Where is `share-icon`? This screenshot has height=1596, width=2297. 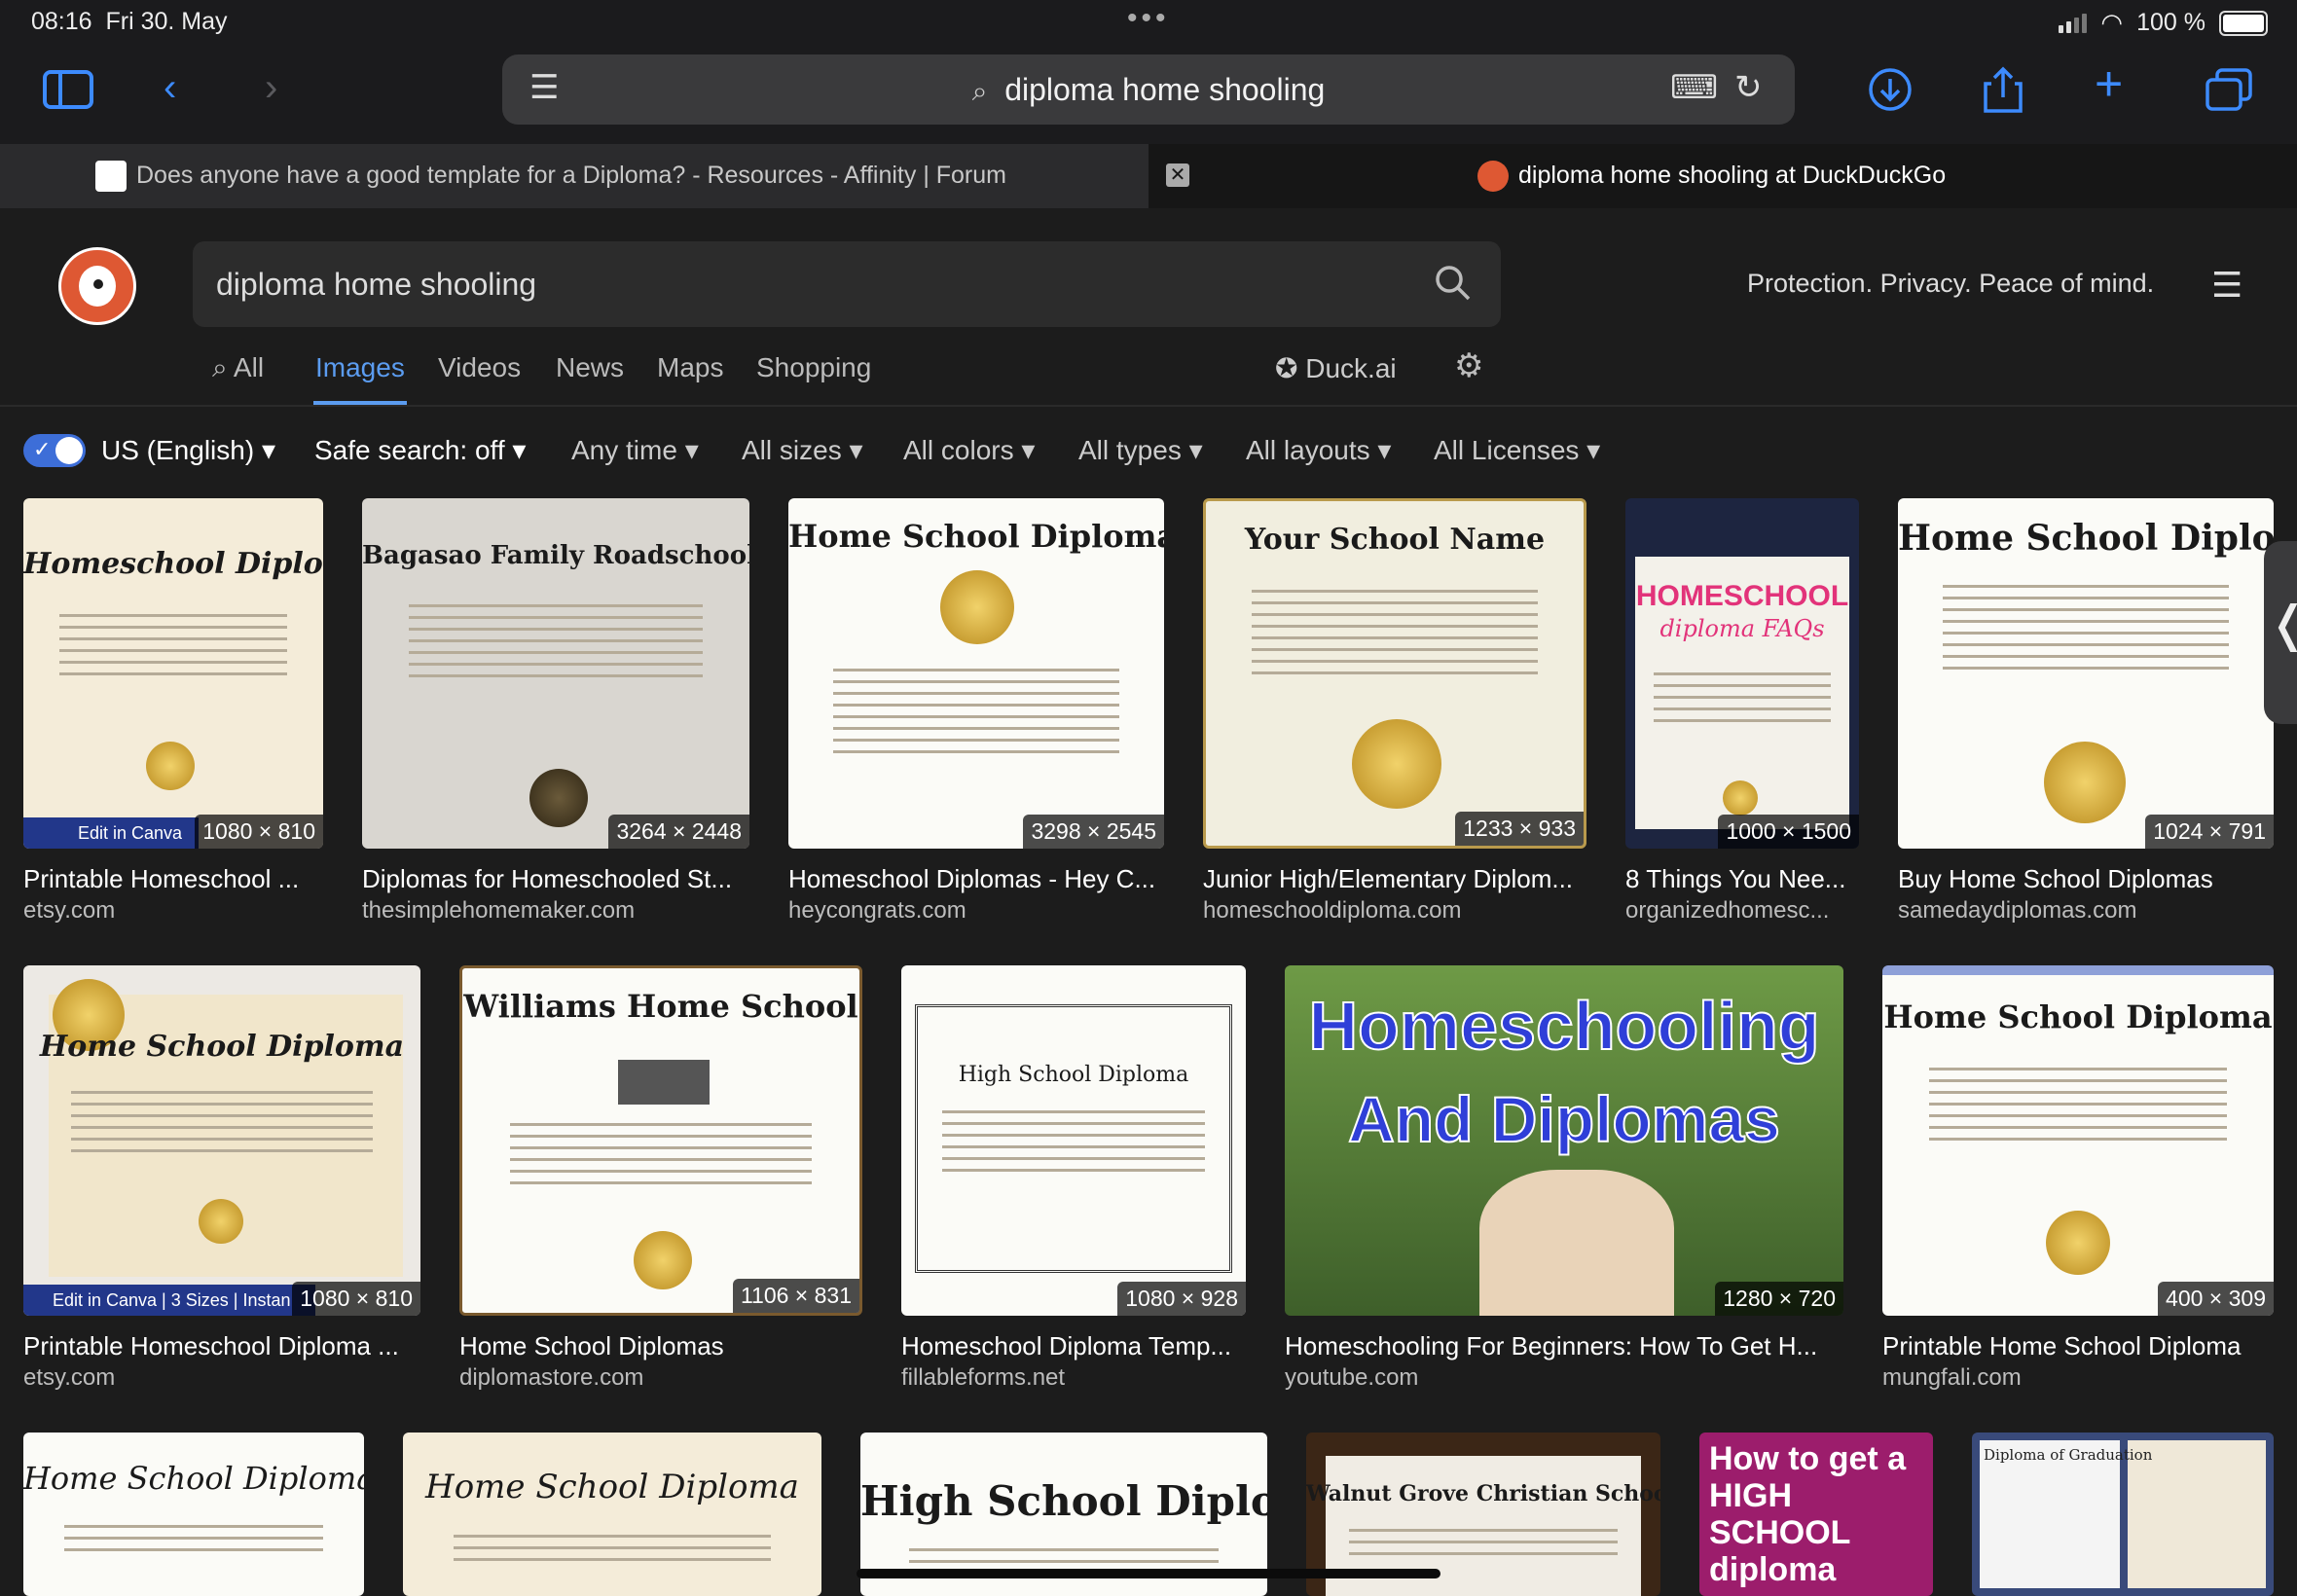 share-icon is located at coordinates (2003, 93).